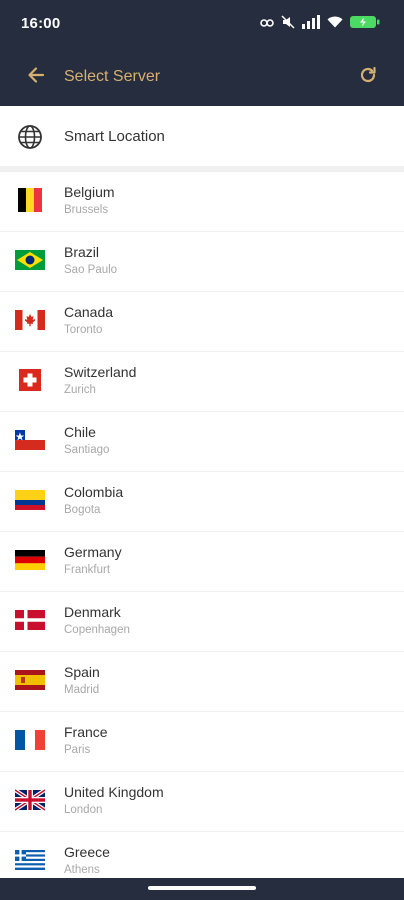 The width and height of the screenshot is (404, 900). I want to click on colombia-flag-icon, so click(30, 500).